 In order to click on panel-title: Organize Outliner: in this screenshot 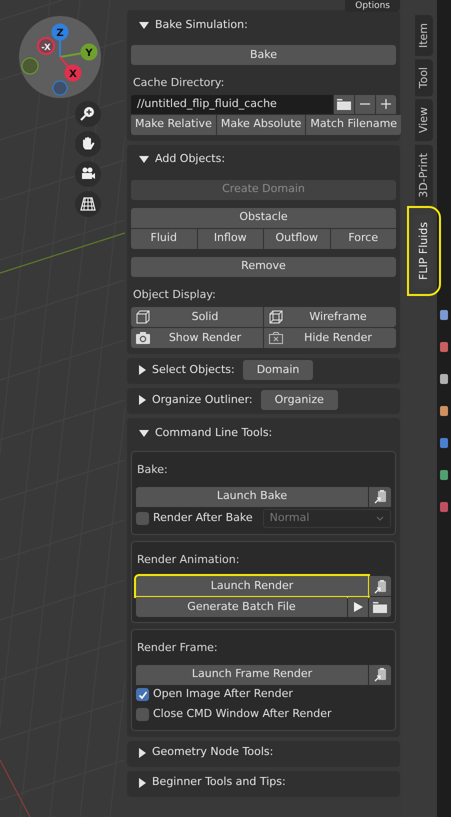, I will do `click(202, 400)`.